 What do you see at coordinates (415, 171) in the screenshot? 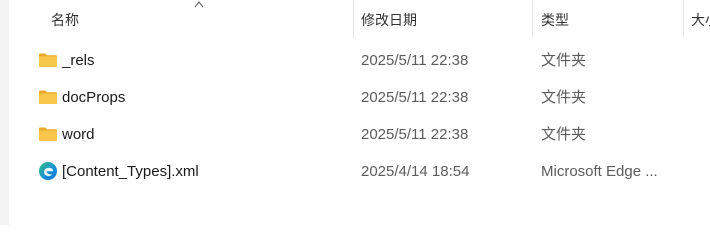
I see `file-modified: 2025/4/14 18:54` at bounding box center [415, 171].